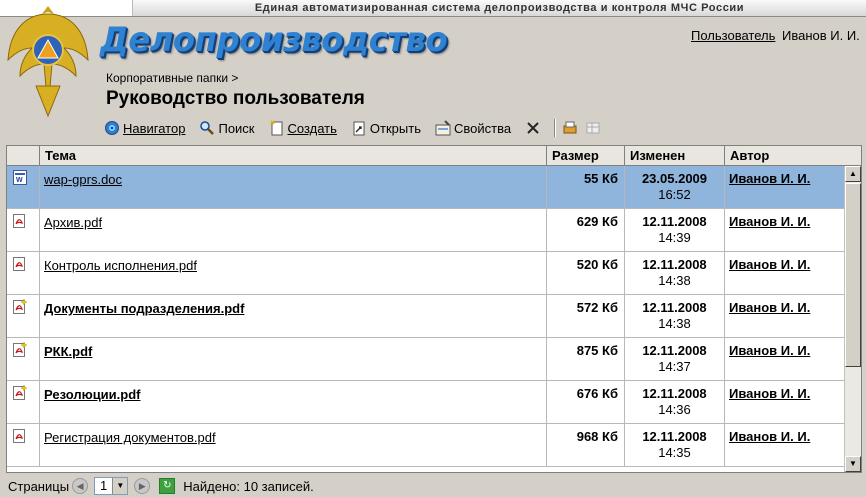 The width and height of the screenshot is (866, 497). What do you see at coordinates (236, 128) in the screenshot?
I see `search-label: Поиск` at bounding box center [236, 128].